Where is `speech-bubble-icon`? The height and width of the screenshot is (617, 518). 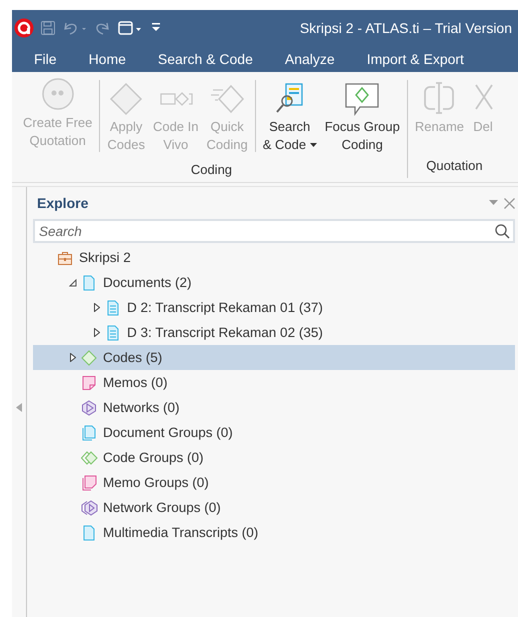 speech-bubble-icon is located at coordinates (362, 99).